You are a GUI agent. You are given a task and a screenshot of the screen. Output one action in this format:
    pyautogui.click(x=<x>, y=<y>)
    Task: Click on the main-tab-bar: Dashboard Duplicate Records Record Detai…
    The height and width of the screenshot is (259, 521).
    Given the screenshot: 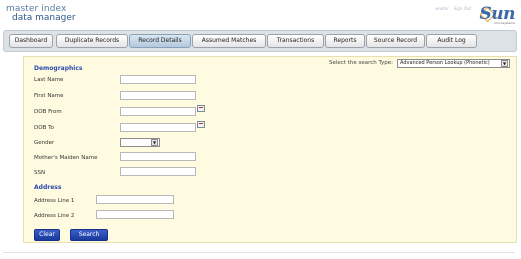 What is the action you would take?
    pyautogui.click(x=260, y=41)
    